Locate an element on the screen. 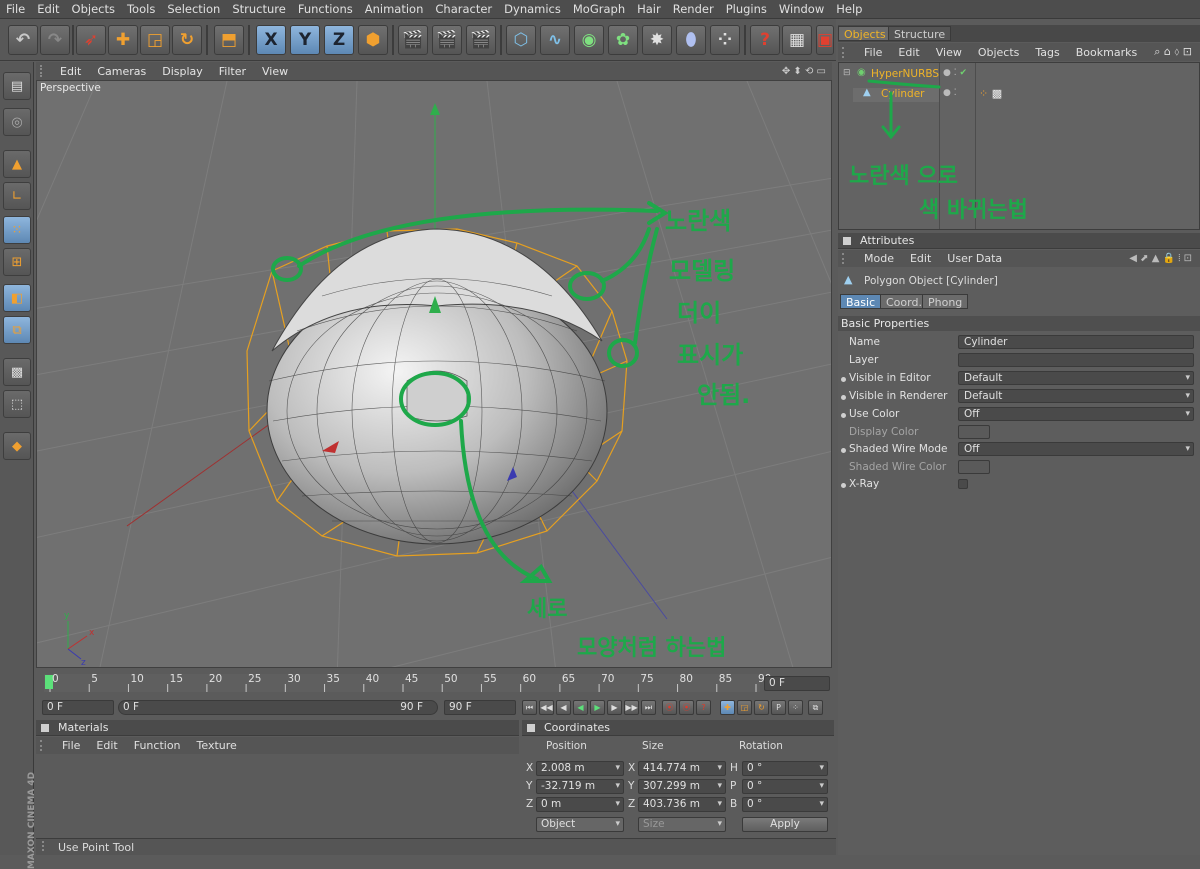 Image resolution: width=1200 pixels, height=869 pixels. array-icon: ✿ is located at coordinates (623, 40).